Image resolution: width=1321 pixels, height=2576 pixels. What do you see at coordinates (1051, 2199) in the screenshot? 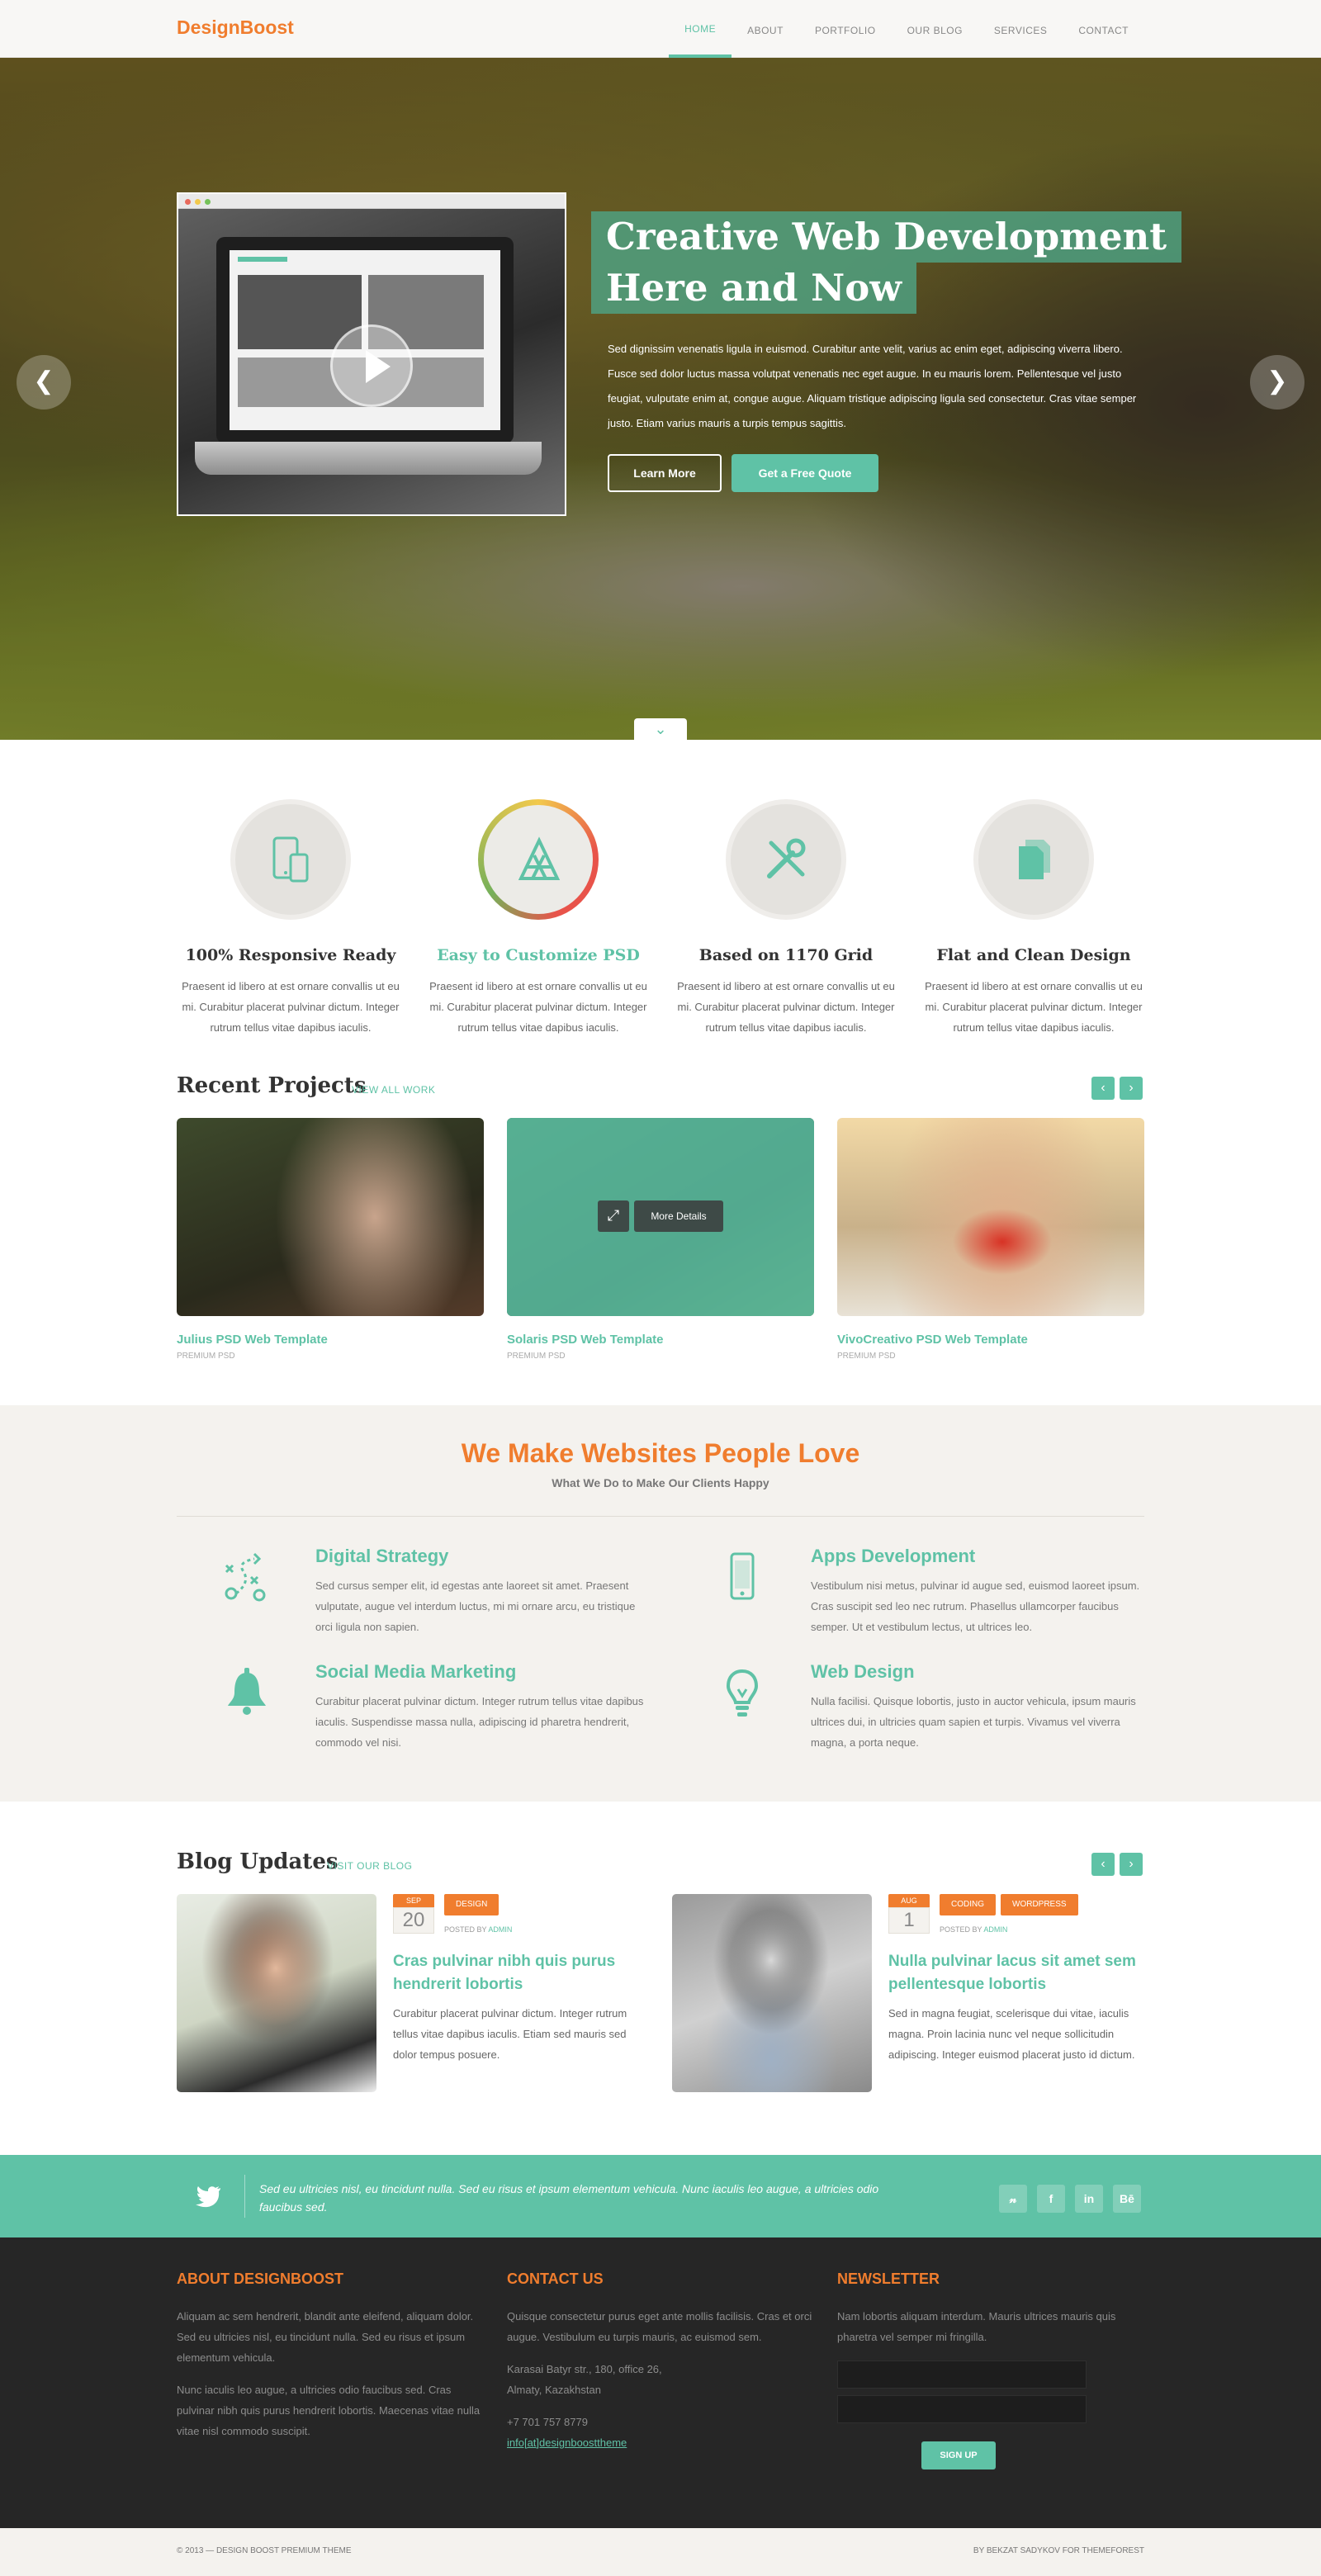
I see `facebook-icon: f` at bounding box center [1051, 2199].